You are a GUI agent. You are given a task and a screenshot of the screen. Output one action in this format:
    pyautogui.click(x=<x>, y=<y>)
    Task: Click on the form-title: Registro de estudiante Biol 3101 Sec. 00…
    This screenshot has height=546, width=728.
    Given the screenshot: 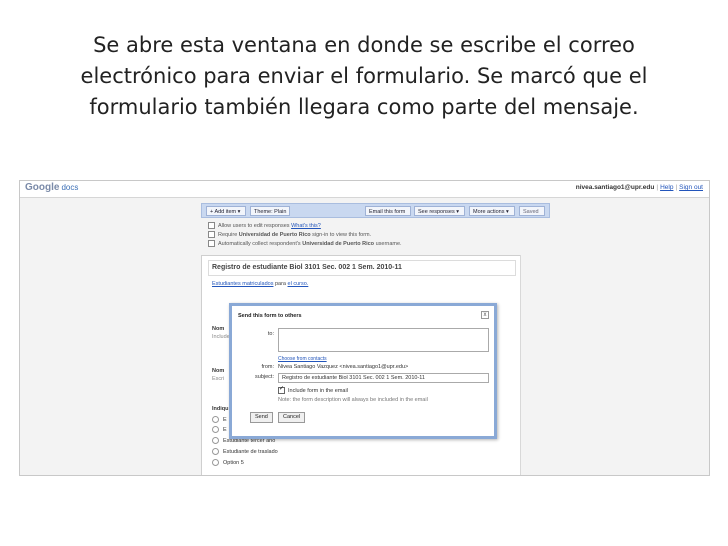 What is the action you would take?
    pyautogui.click(x=307, y=267)
    